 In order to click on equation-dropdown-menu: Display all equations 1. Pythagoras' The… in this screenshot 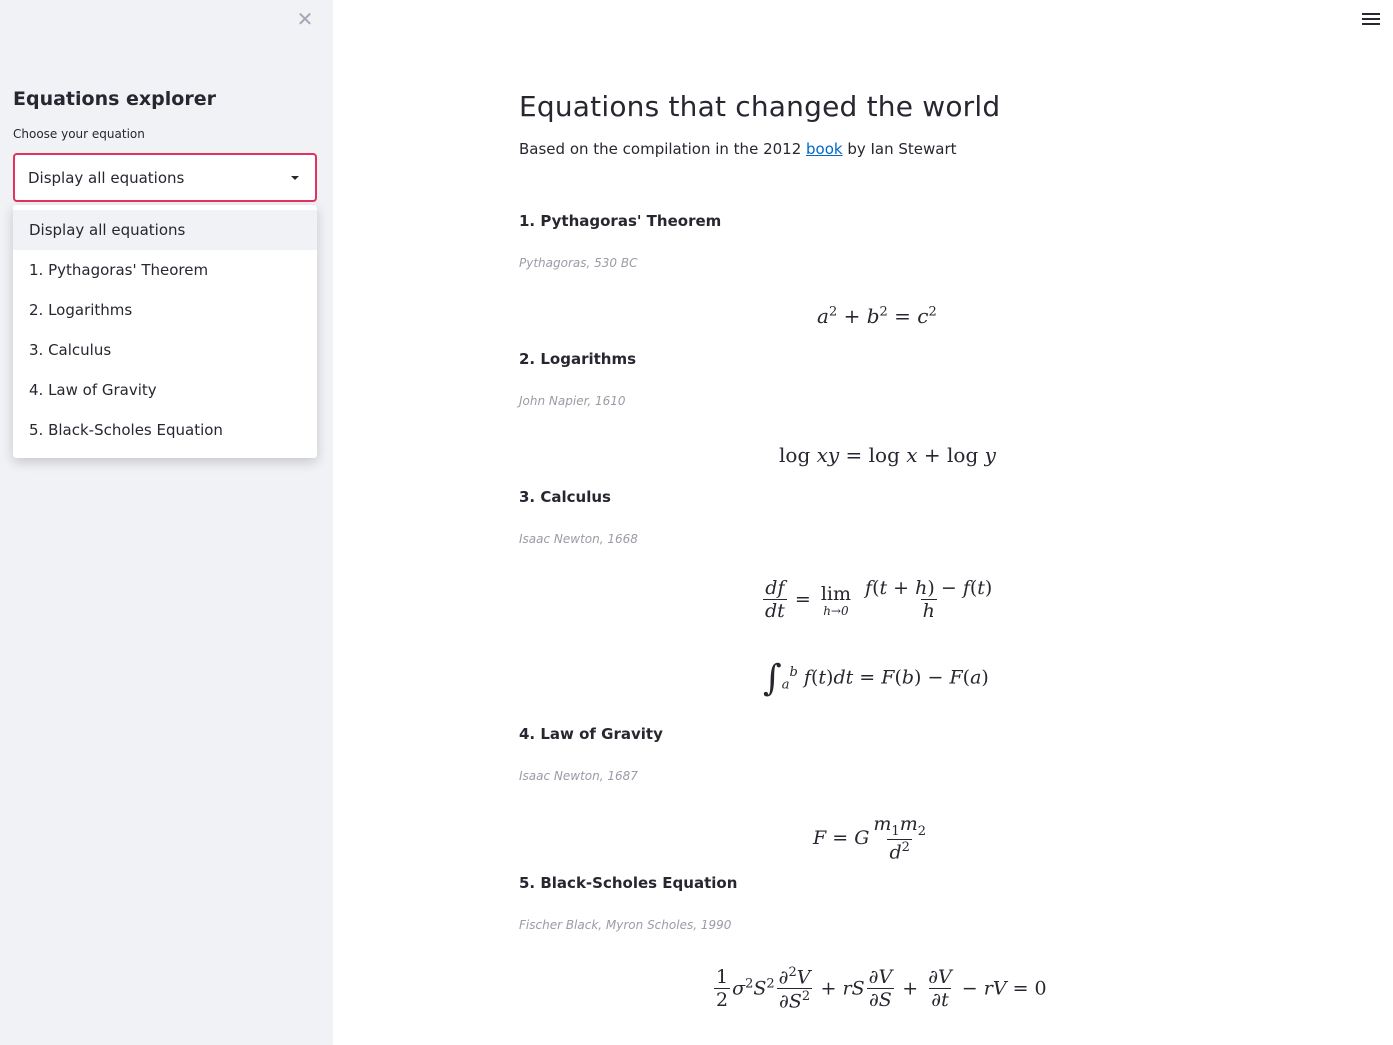, I will do `click(165, 331)`.